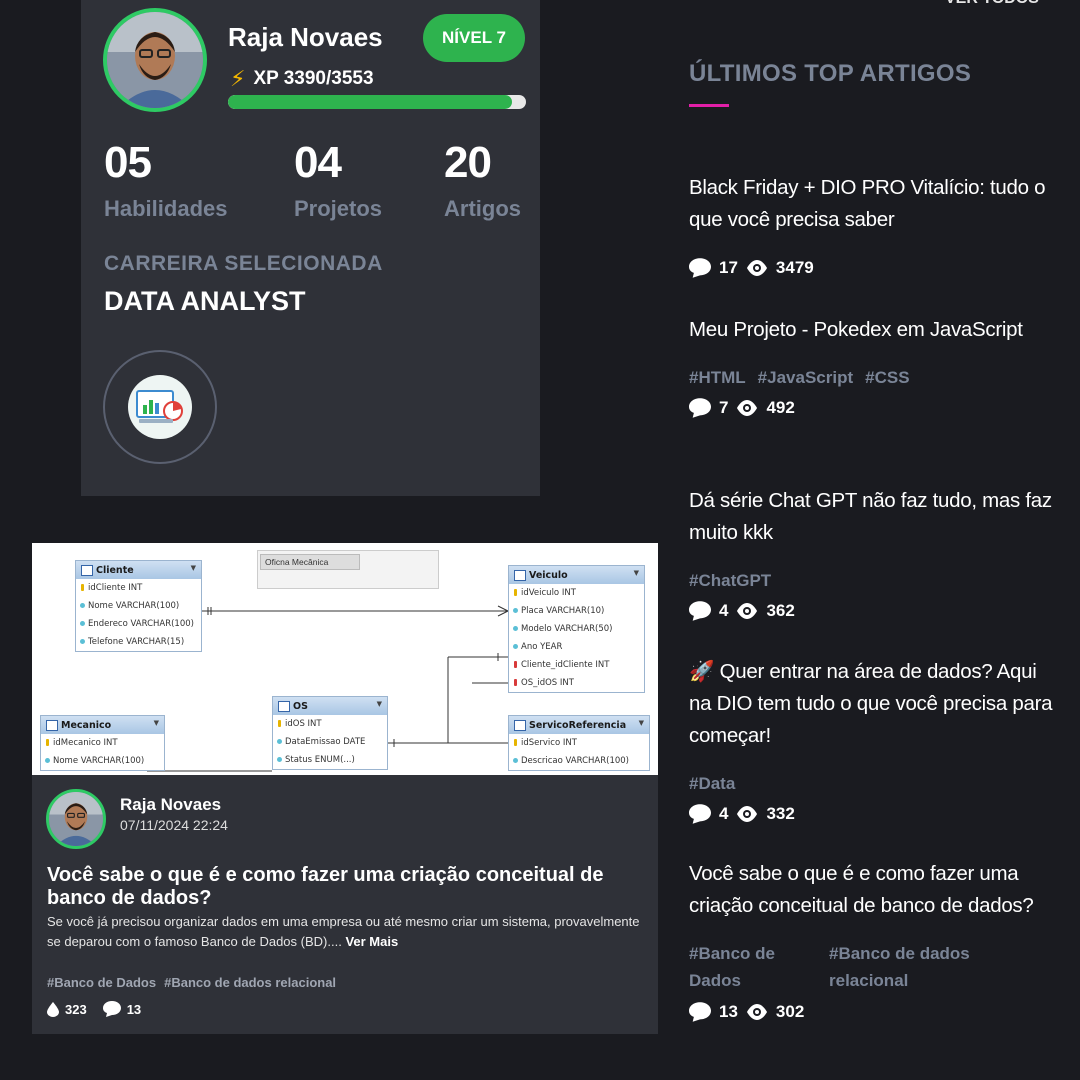  What do you see at coordinates (830, 73) in the screenshot?
I see `section-title: ÚLTIMOS TOP ARTIGOS` at bounding box center [830, 73].